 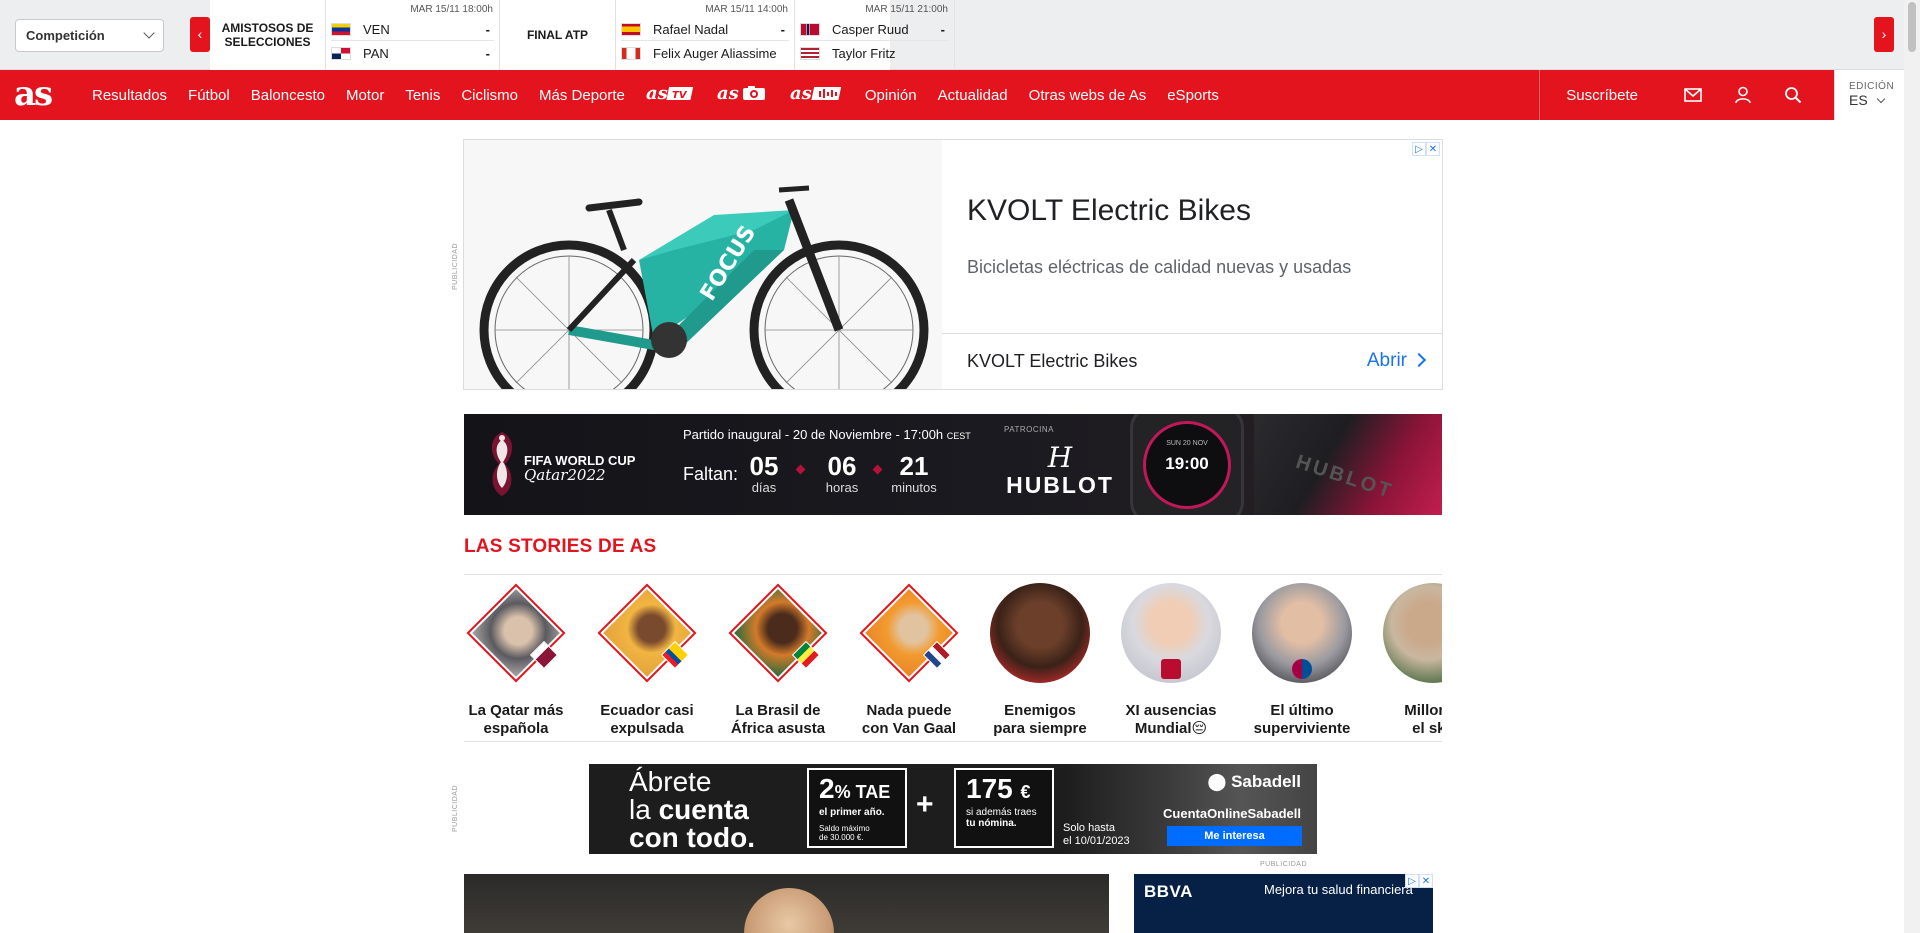 What do you see at coordinates (209, 95) in the screenshot?
I see `nav-item-futbol: Fútbol` at bounding box center [209, 95].